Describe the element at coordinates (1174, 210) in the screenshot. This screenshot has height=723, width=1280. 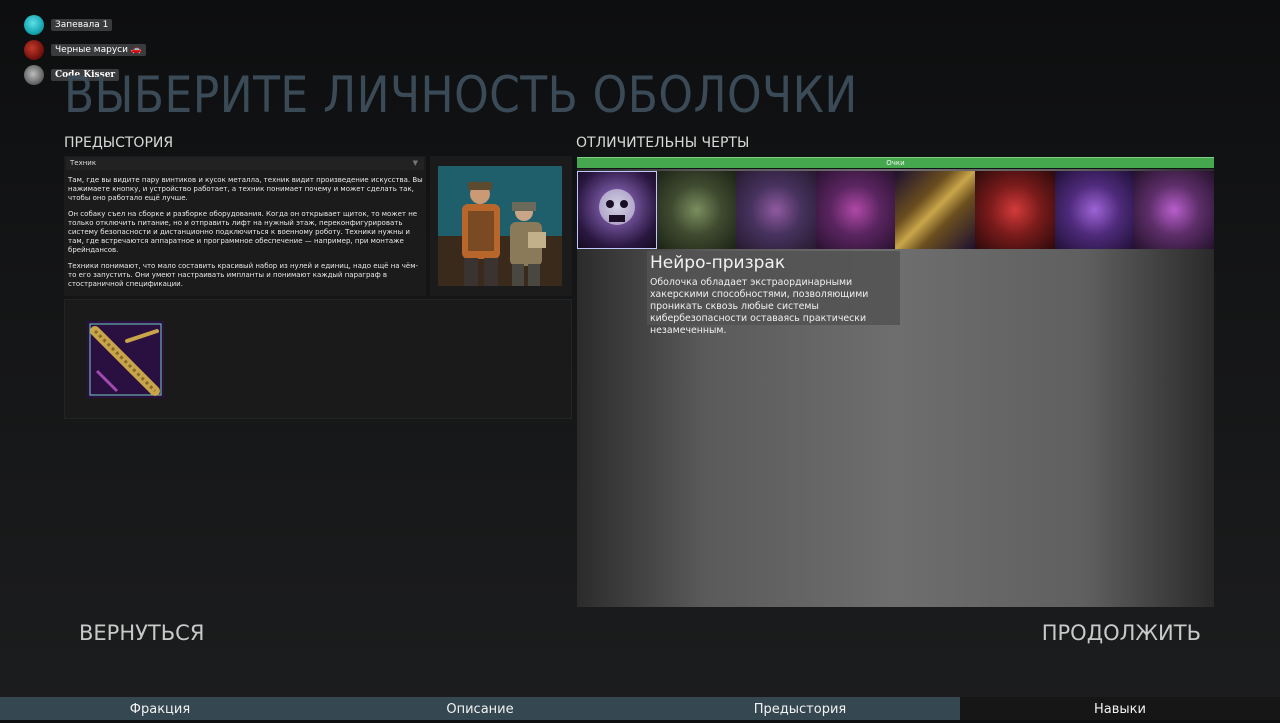
I see `trait-violet-brawler` at that location.